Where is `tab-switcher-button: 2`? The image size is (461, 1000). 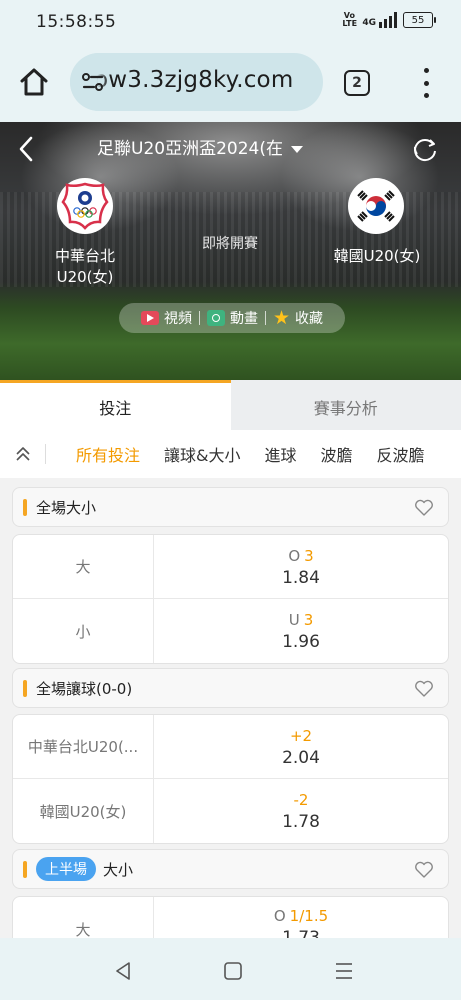 tab-switcher-button: 2 is located at coordinates (357, 83).